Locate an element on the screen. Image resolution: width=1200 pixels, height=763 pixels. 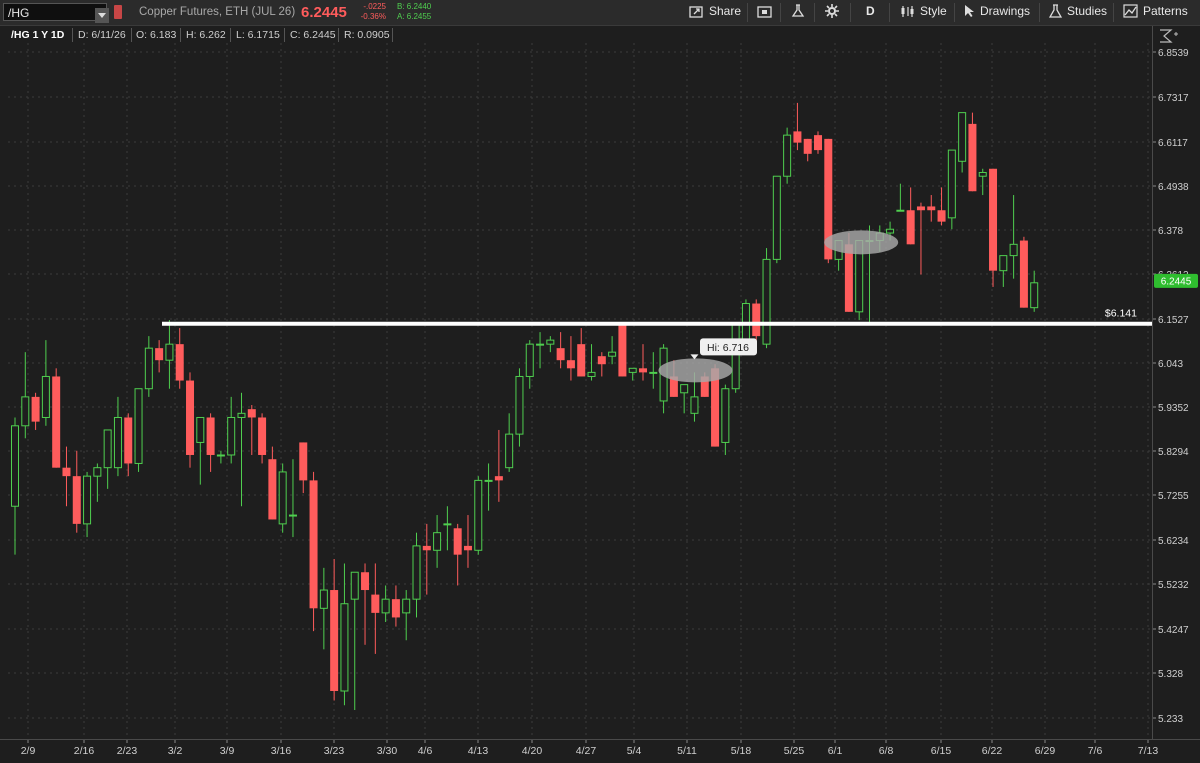
candle-4/9 is located at coordinates (457, 541).